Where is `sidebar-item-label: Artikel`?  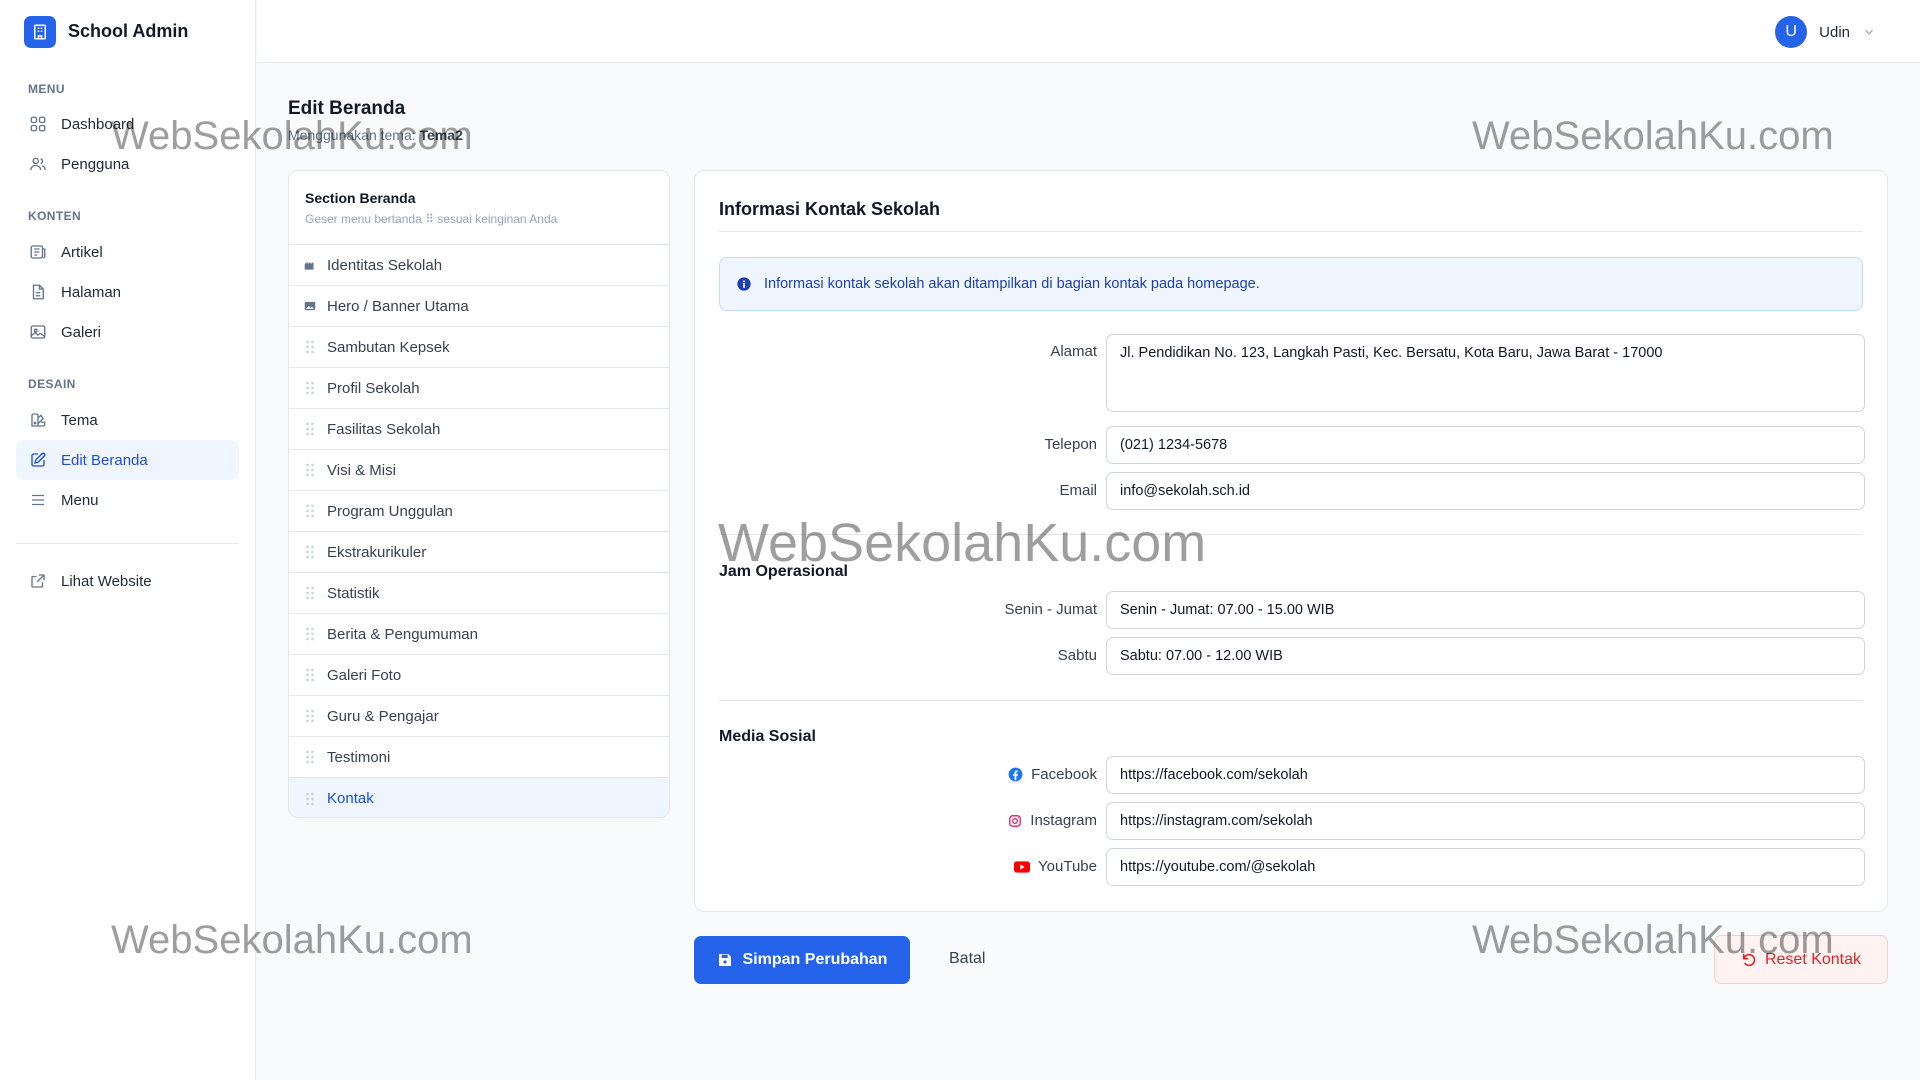
sidebar-item-label: Artikel is located at coordinates (82, 252).